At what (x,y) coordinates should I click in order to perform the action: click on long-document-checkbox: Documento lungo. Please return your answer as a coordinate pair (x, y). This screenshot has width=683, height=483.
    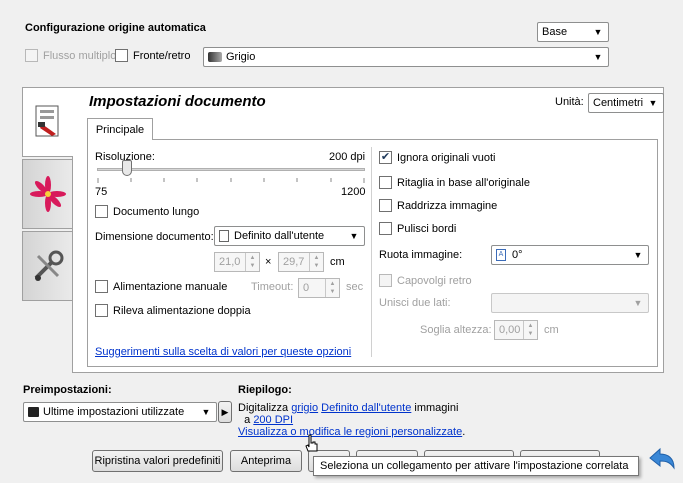
    Looking at the image, I should click on (147, 211).